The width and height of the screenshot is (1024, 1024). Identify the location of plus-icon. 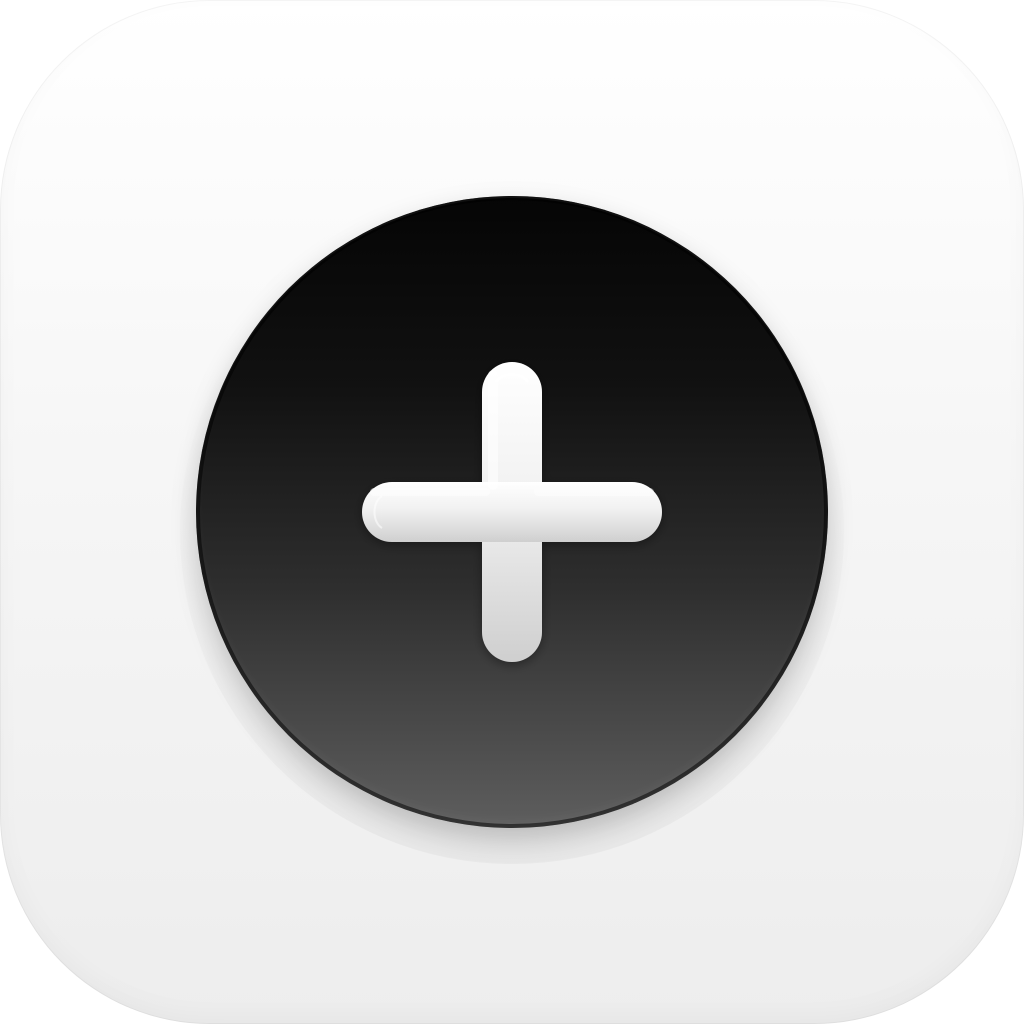
(512, 512).